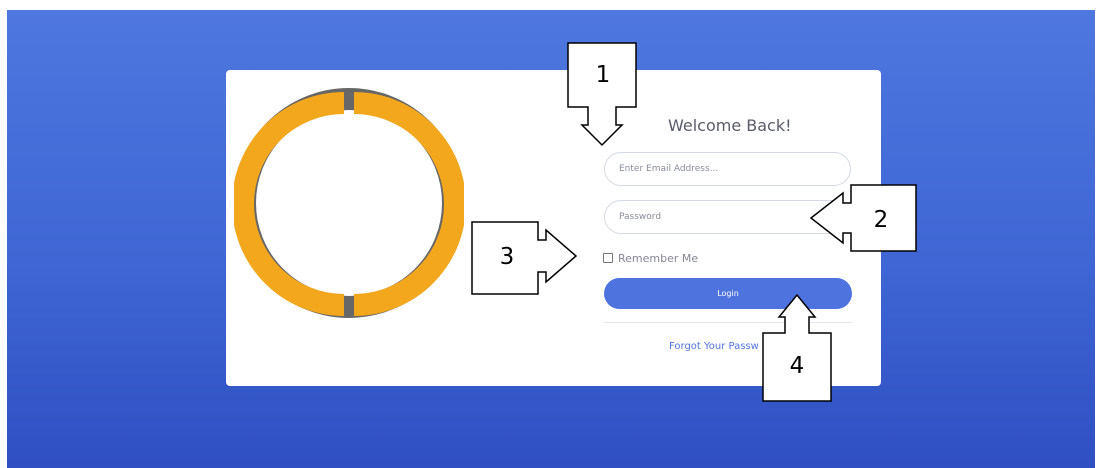  Describe the element at coordinates (507, 257) in the screenshot. I see `callout-3-label: 3` at that location.